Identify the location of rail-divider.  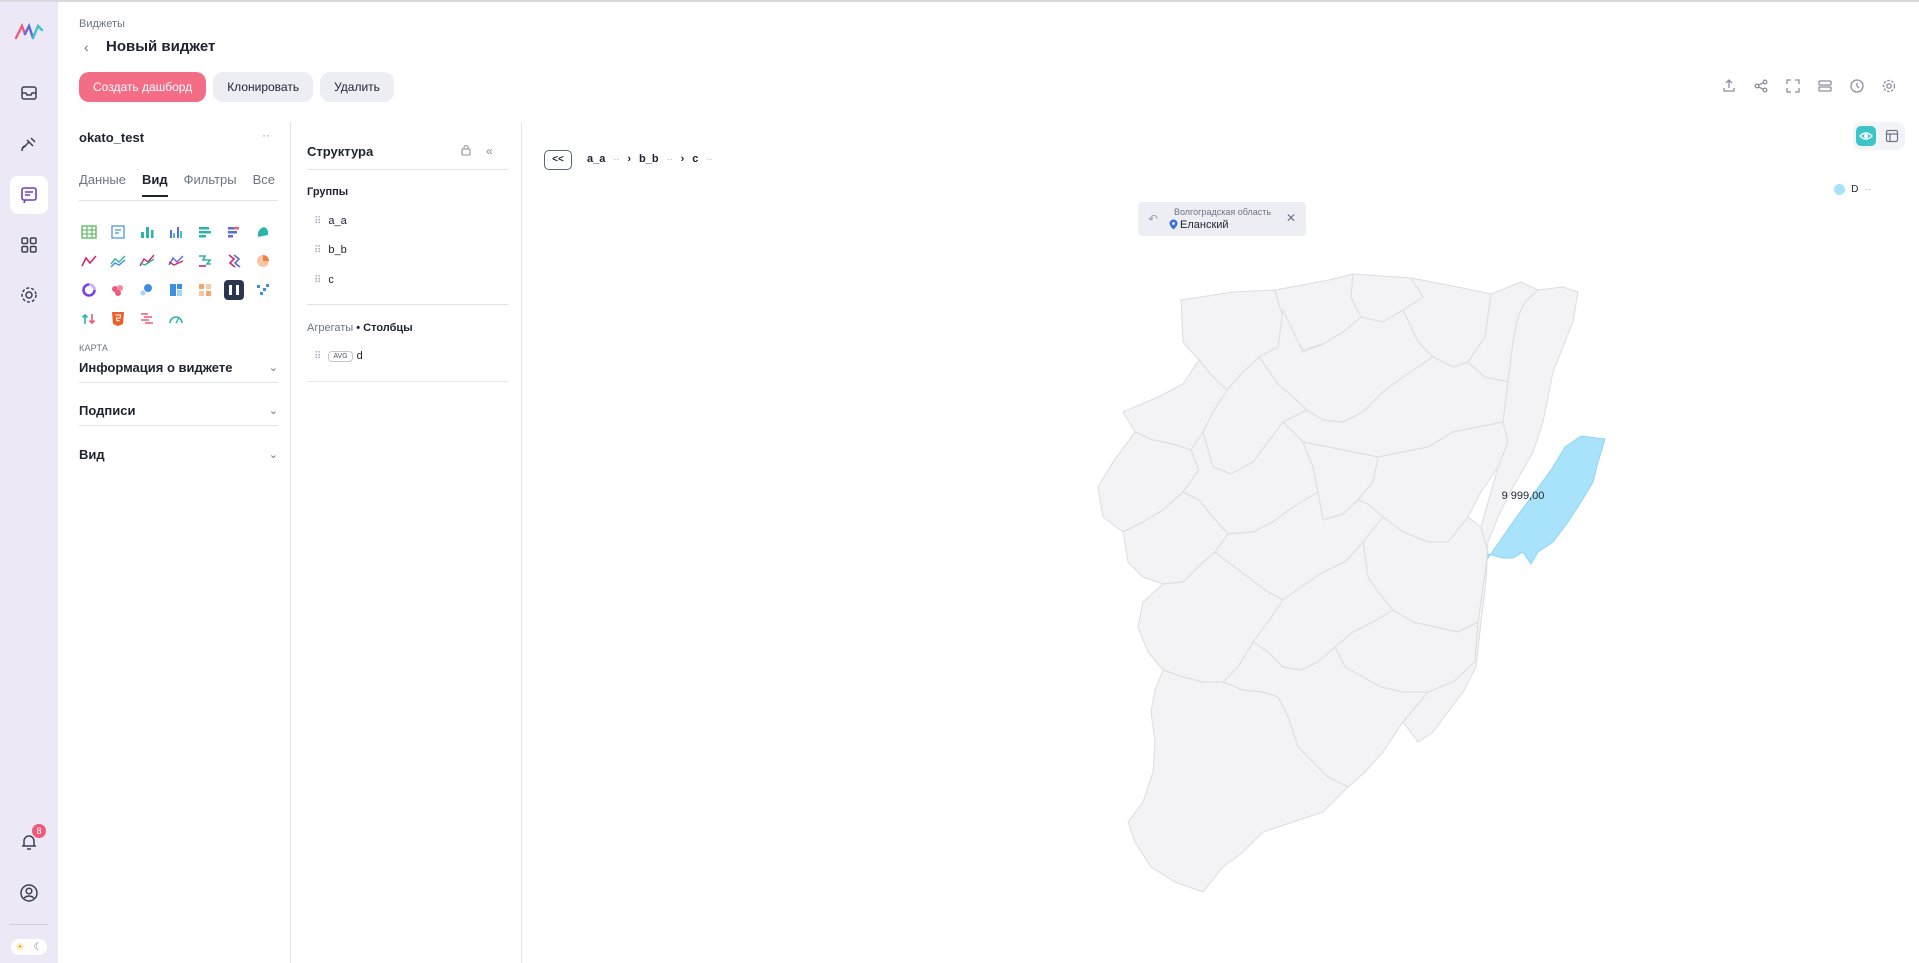
(29, 924).